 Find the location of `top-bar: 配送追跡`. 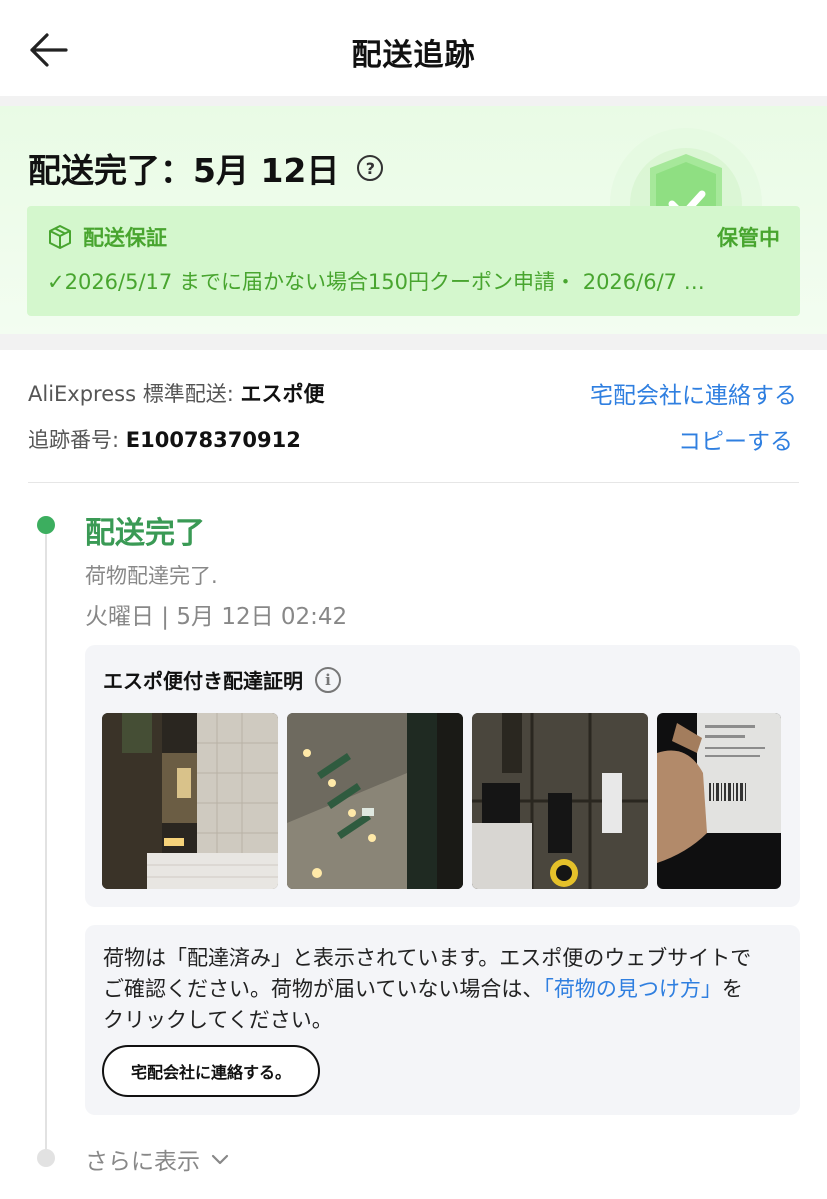

top-bar: 配送追跡 is located at coordinates (413, 48).